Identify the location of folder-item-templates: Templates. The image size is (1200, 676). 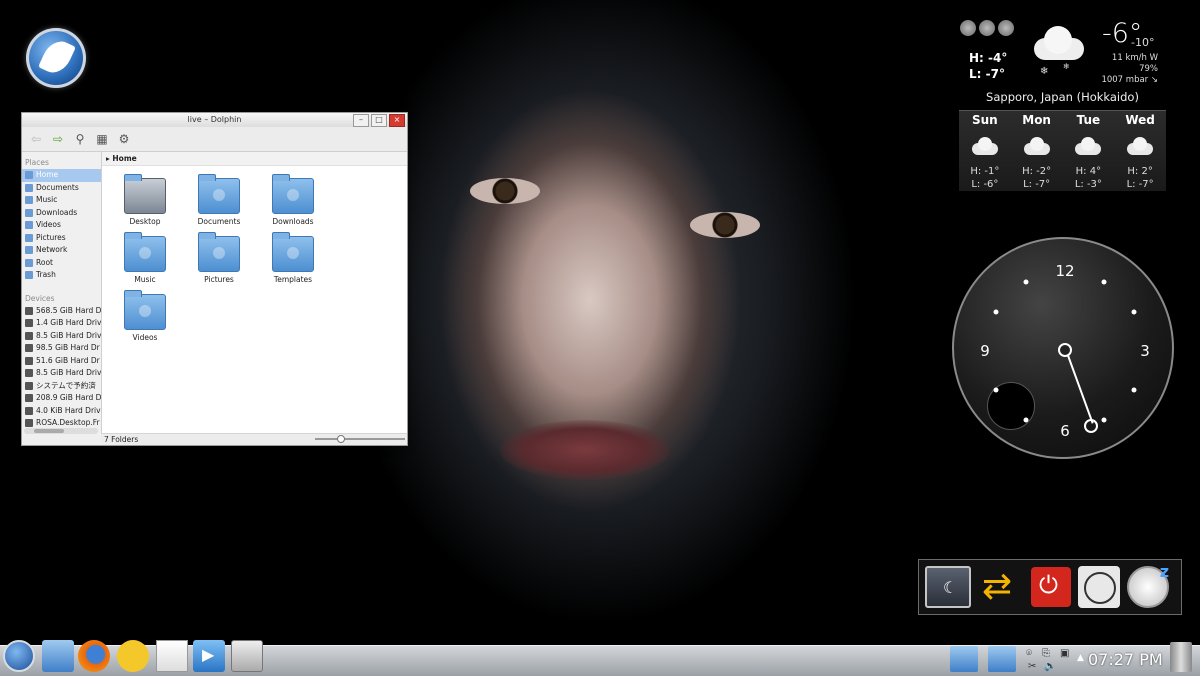
(293, 258).